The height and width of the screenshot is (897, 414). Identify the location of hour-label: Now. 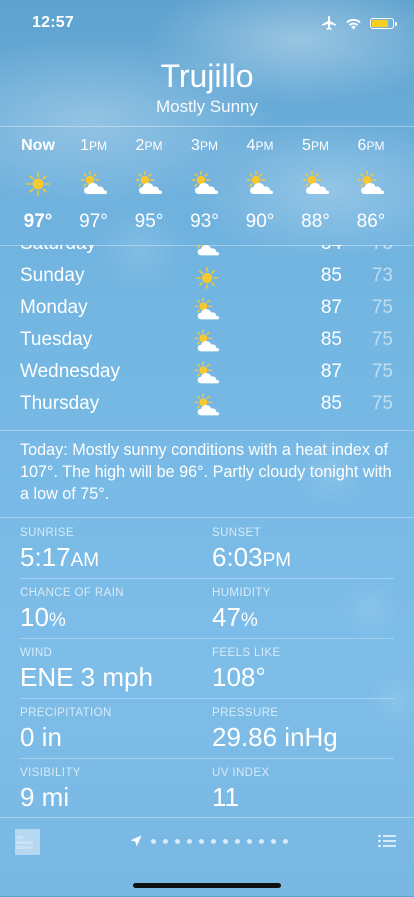
(38, 145).